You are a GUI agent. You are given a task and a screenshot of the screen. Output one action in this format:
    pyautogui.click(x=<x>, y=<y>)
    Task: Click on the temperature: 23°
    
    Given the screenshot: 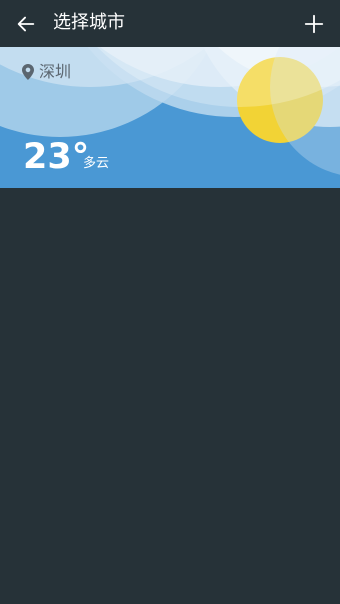 What is the action you would take?
    pyautogui.click(x=56, y=157)
    